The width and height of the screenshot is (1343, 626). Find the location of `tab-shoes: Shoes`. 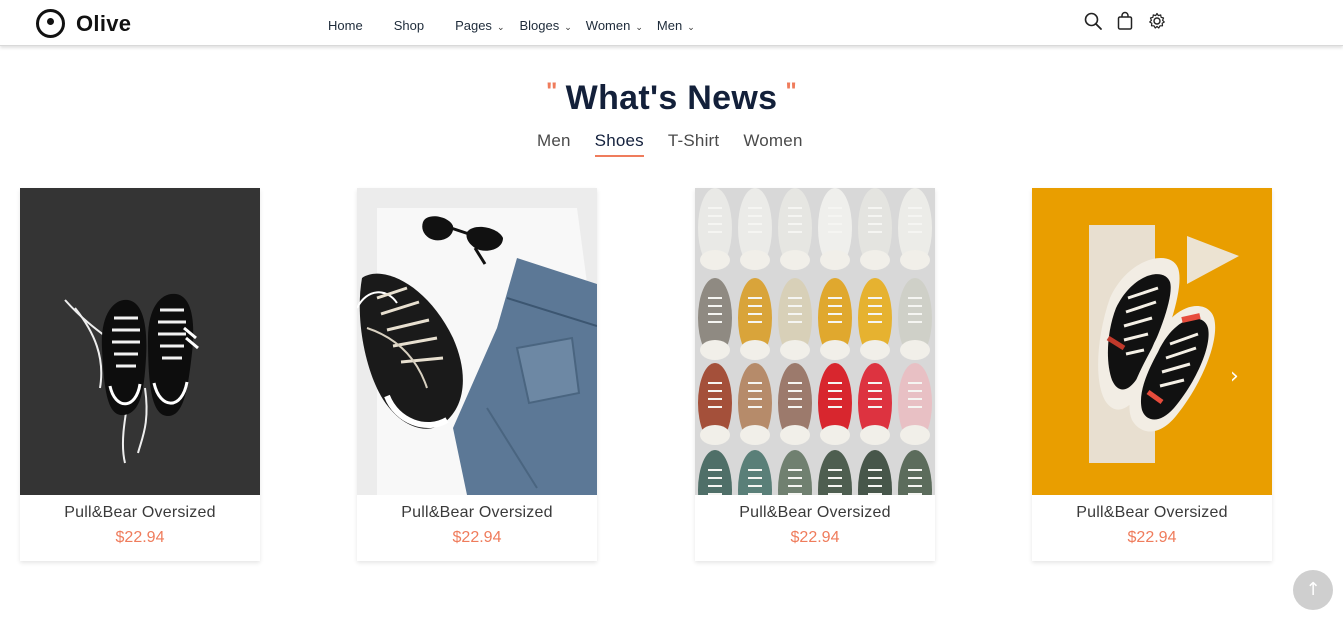

tab-shoes: Shoes is located at coordinates (619, 144).